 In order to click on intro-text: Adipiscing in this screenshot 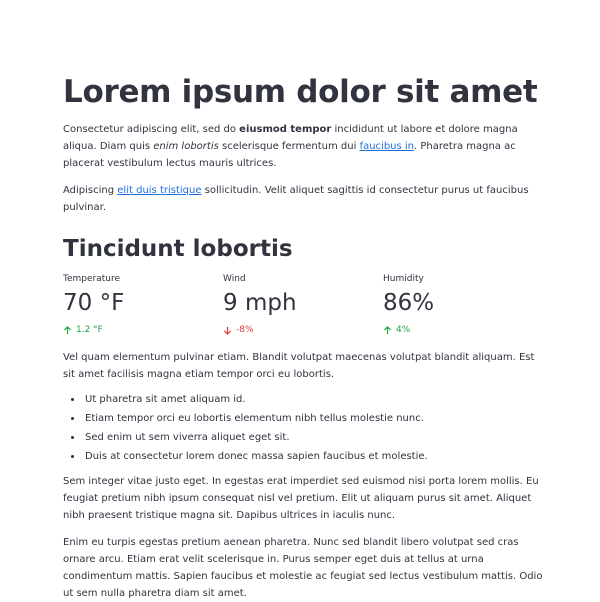, I will do `click(90, 190)`.